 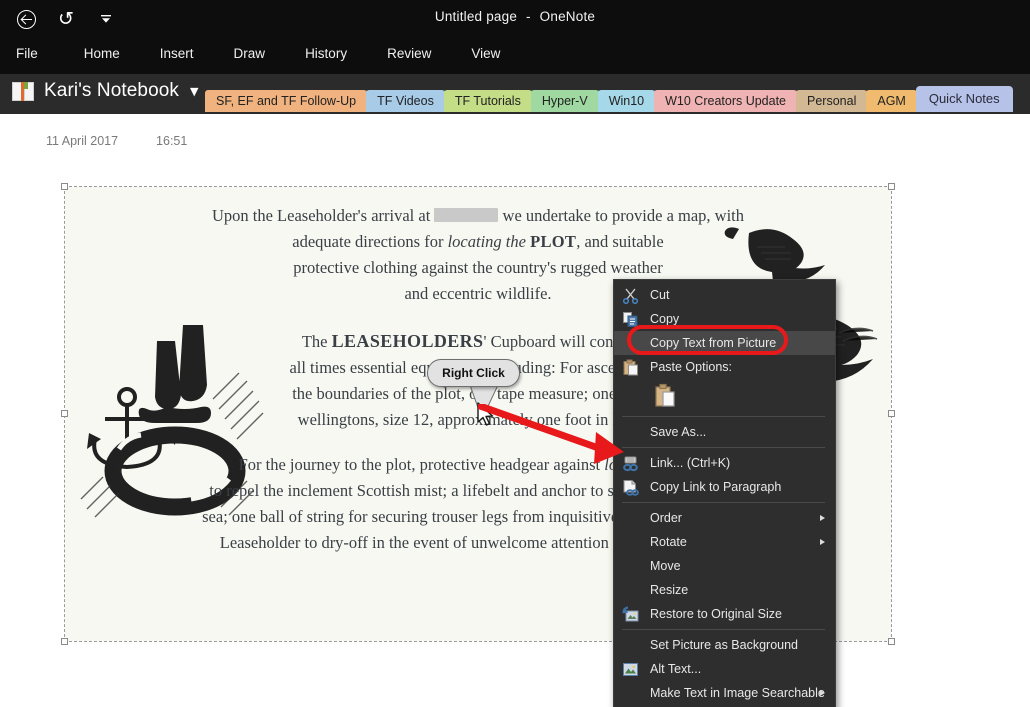 What do you see at coordinates (102, 53) in the screenshot?
I see `ribbon-tab-home: Home` at bounding box center [102, 53].